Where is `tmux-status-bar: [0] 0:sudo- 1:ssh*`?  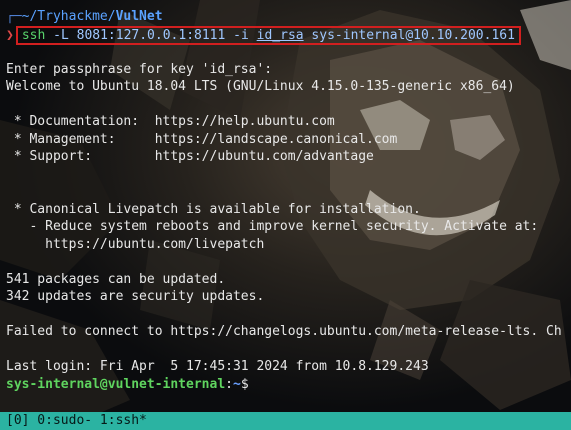 tmux-status-bar: [0] 0:sudo- 1:ssh* is located at coordinates (285, 421).